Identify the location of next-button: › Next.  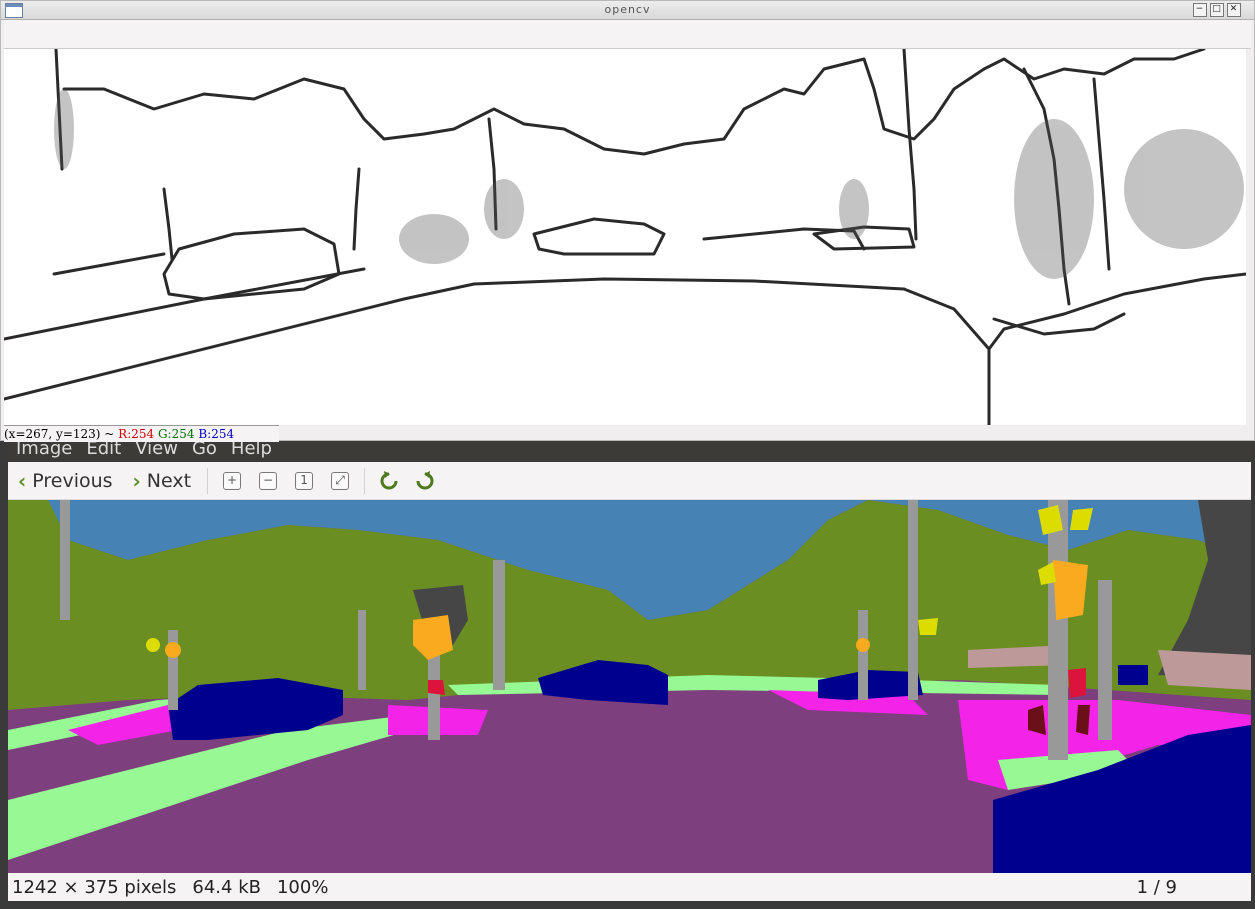
(162, 481).